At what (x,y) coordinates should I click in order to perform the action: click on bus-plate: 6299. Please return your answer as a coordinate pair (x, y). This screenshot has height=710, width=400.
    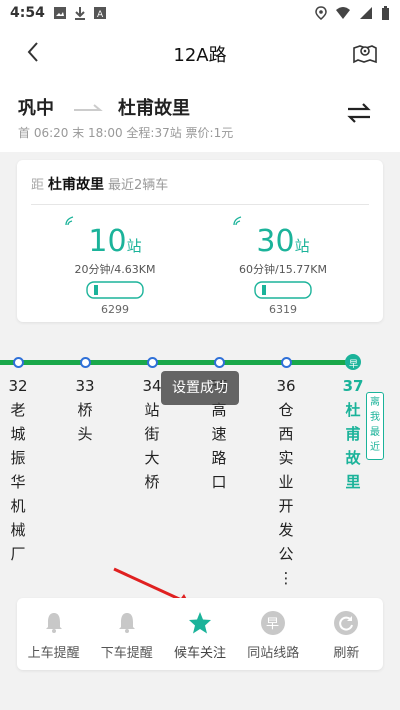
    Looking at the image, I should click on (115, 309).